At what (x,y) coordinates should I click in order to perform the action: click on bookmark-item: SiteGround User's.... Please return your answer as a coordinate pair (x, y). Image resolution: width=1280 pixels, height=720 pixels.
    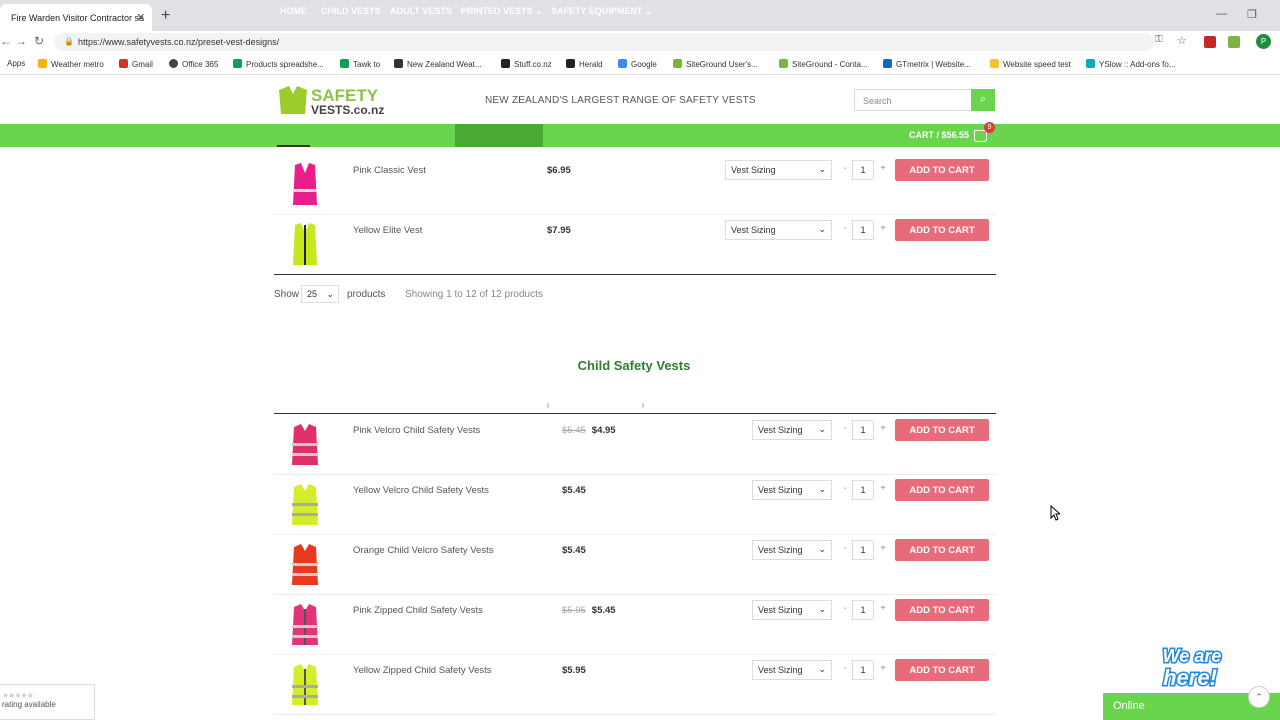
    Looking at the image, I should click on (715, 64).